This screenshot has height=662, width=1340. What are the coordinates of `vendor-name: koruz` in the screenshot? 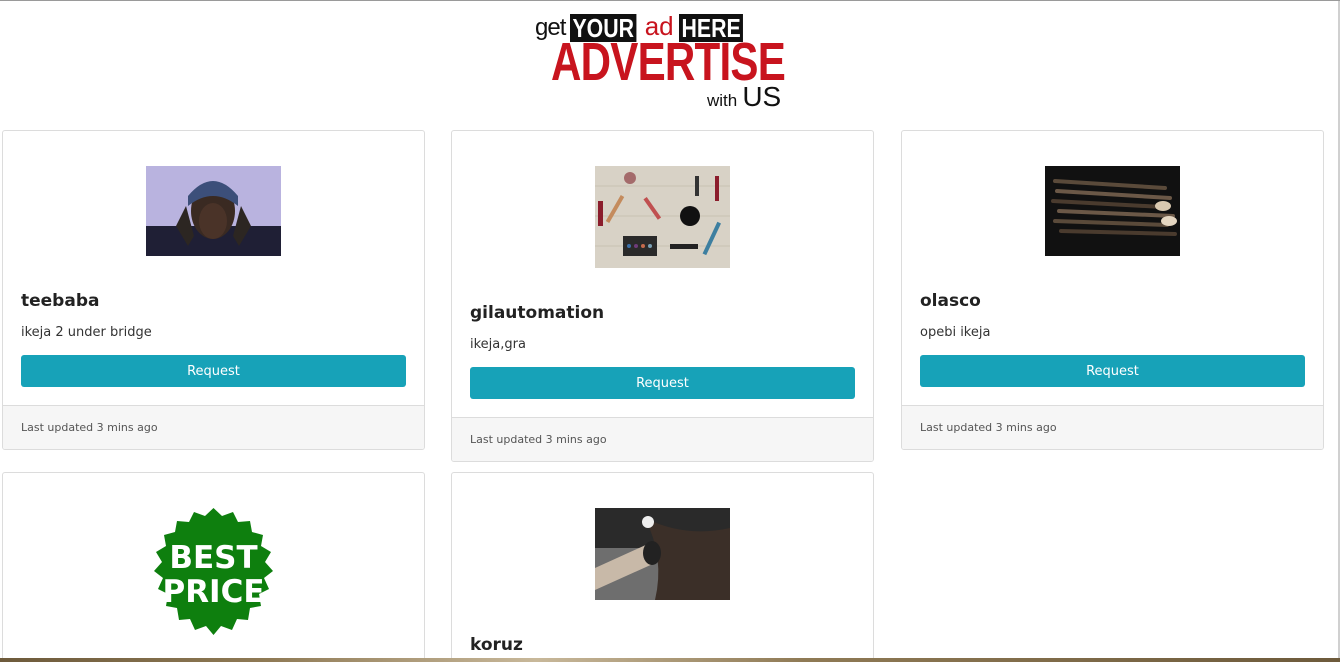 It's located at (496, 645).